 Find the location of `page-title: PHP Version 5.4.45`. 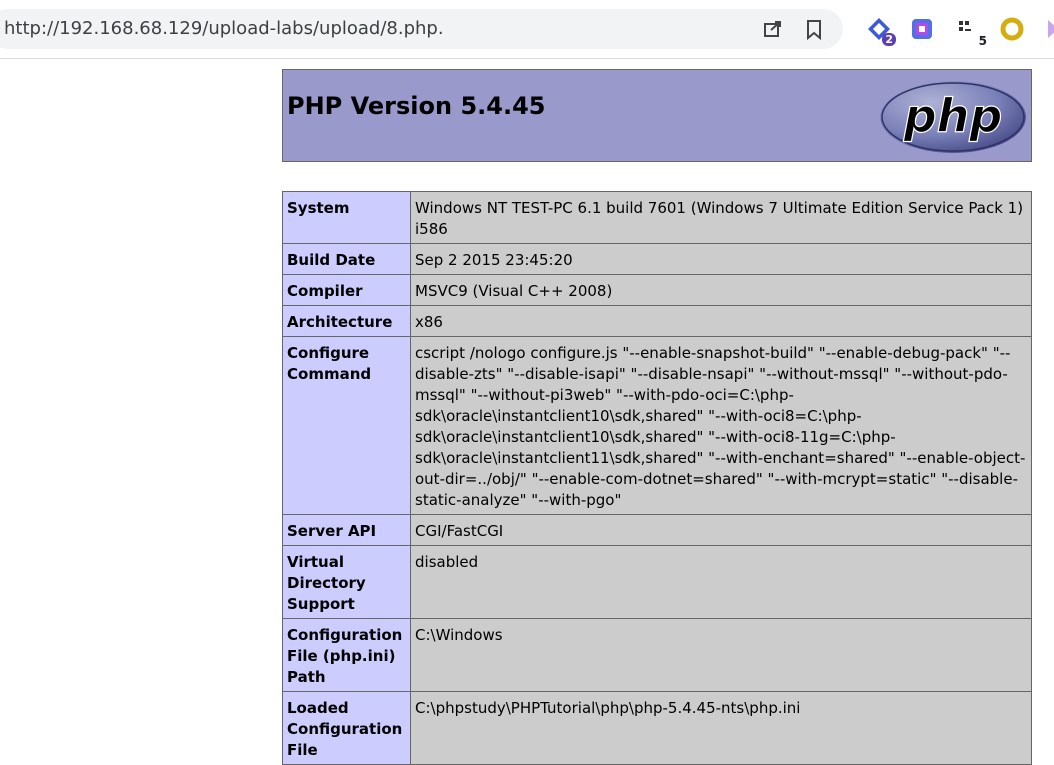

page-title: PHP Version 5.4.45 is located at coordinates (416, 106).